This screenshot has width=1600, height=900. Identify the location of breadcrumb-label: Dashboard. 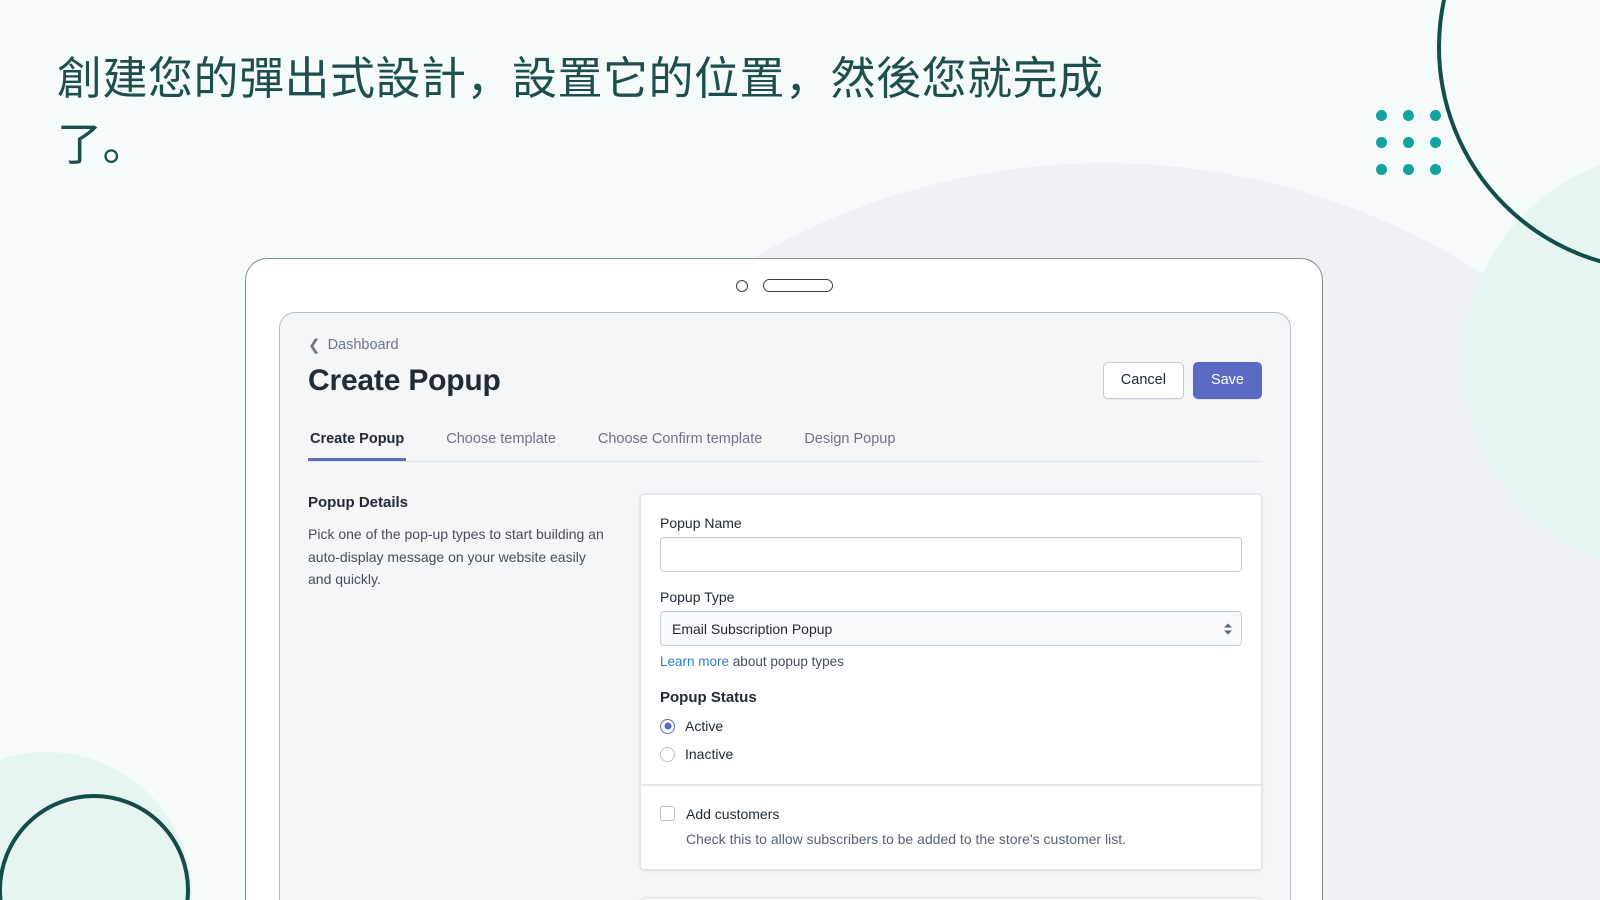
(363, 345).